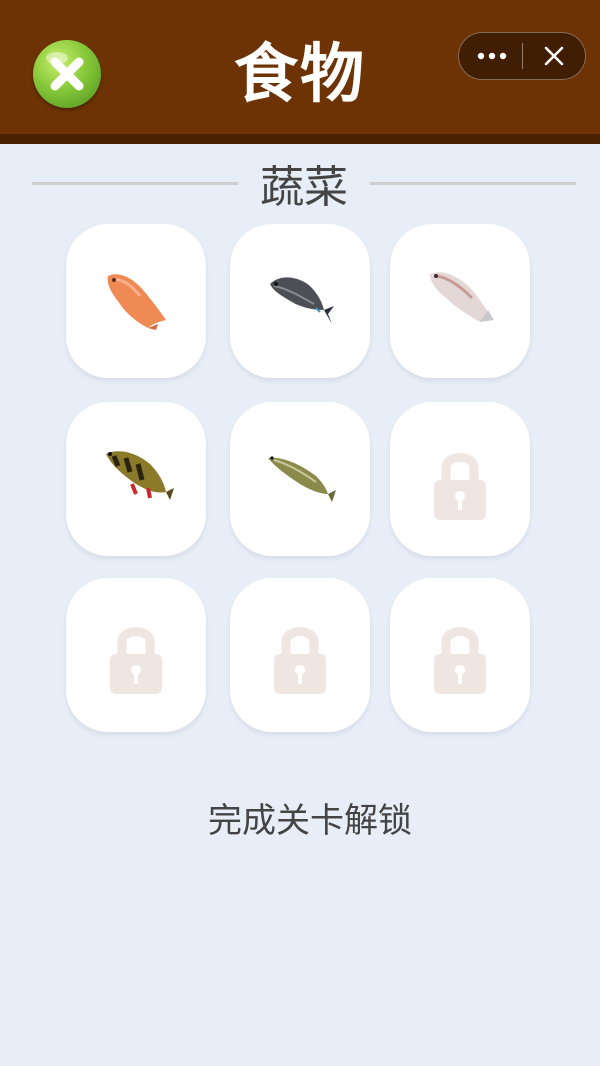 This screenshot has height=1066, width=600. Describe the element at coordinates (304, 187) in the screenshot. I see `section-title: 蔬菜` at that location.